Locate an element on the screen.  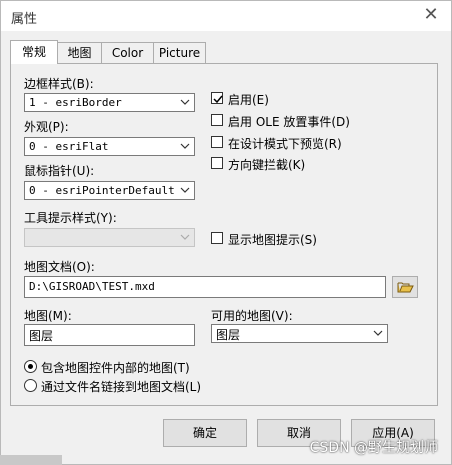
tab-picture: Picture is located at coordinates (179, 52).